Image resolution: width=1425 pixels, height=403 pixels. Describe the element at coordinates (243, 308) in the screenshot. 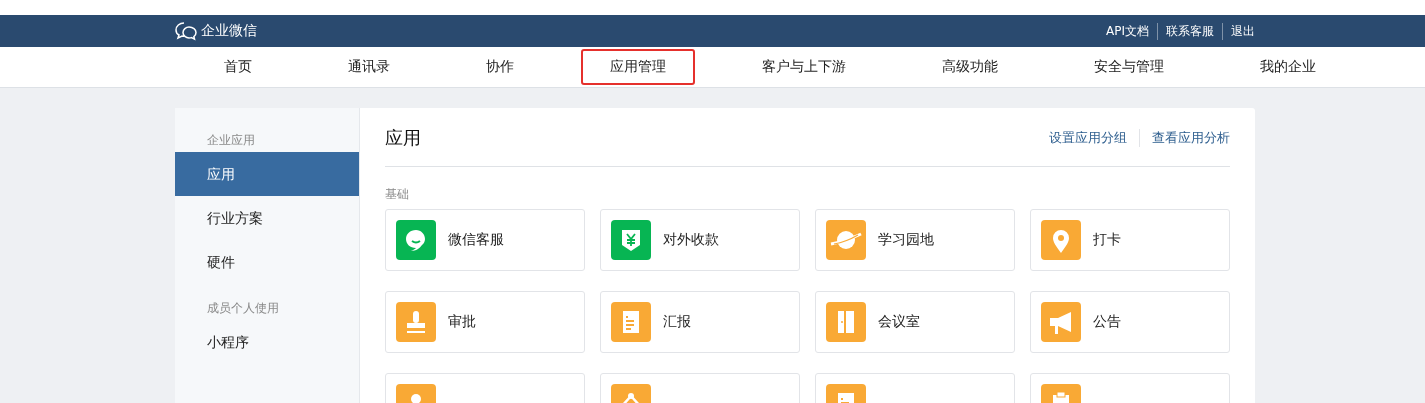

I see `sidebar-heading: 成员个人使用` at that location.